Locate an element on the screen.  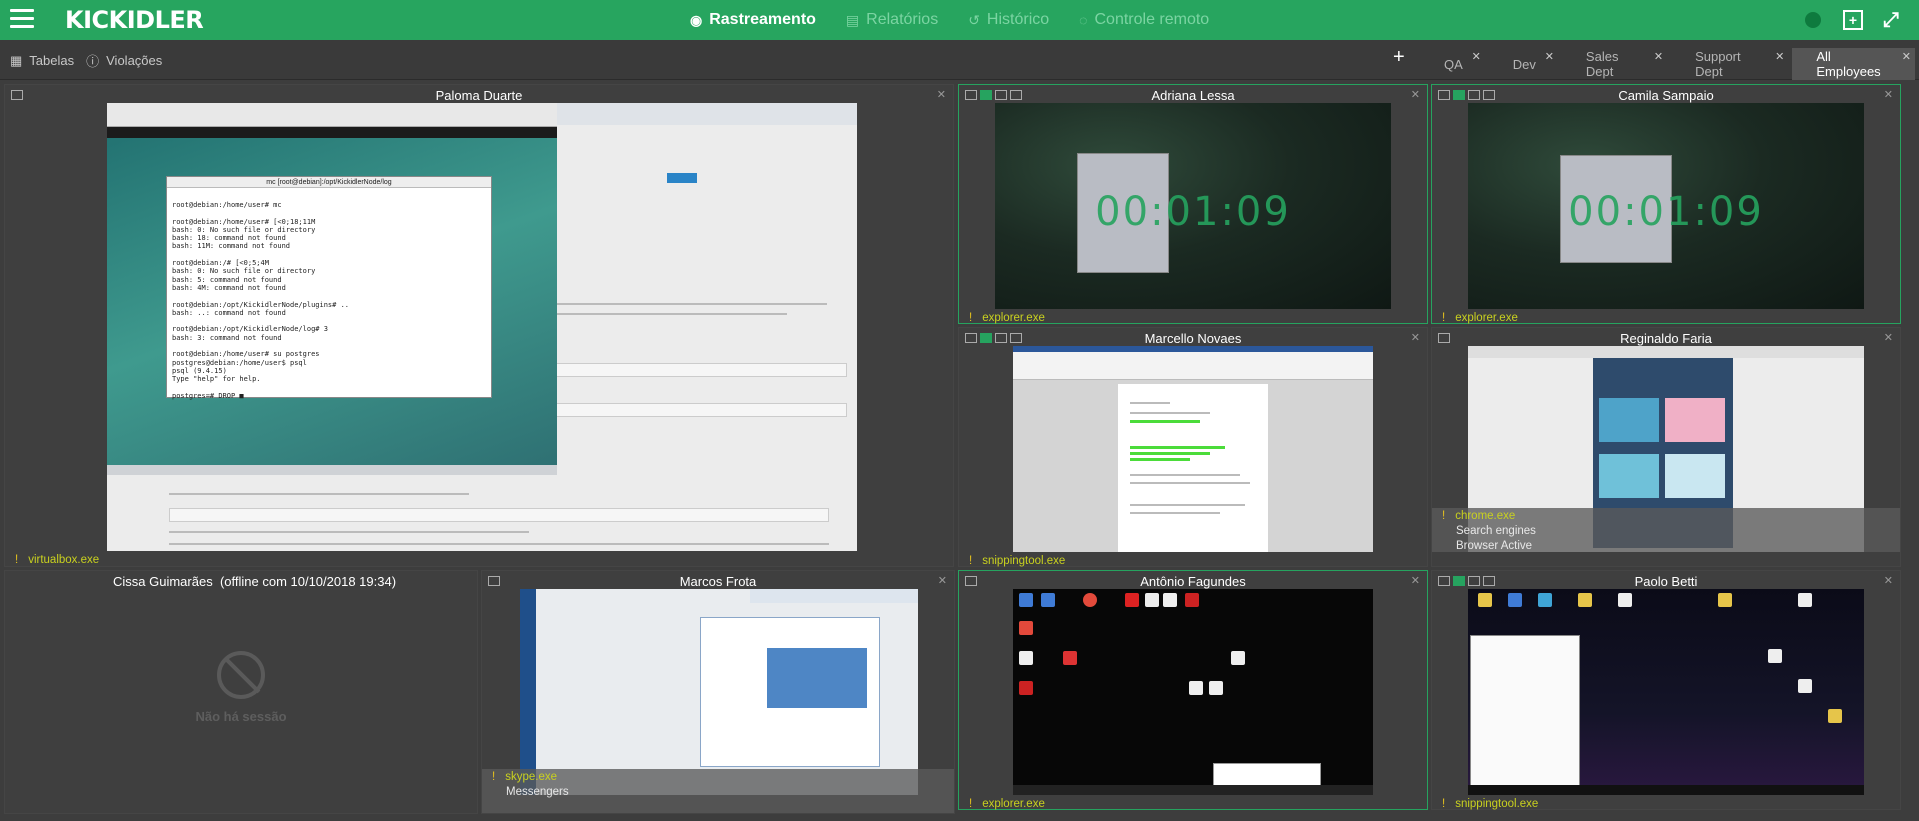
category-label: Search engines is located at coordinates (1496, 531).